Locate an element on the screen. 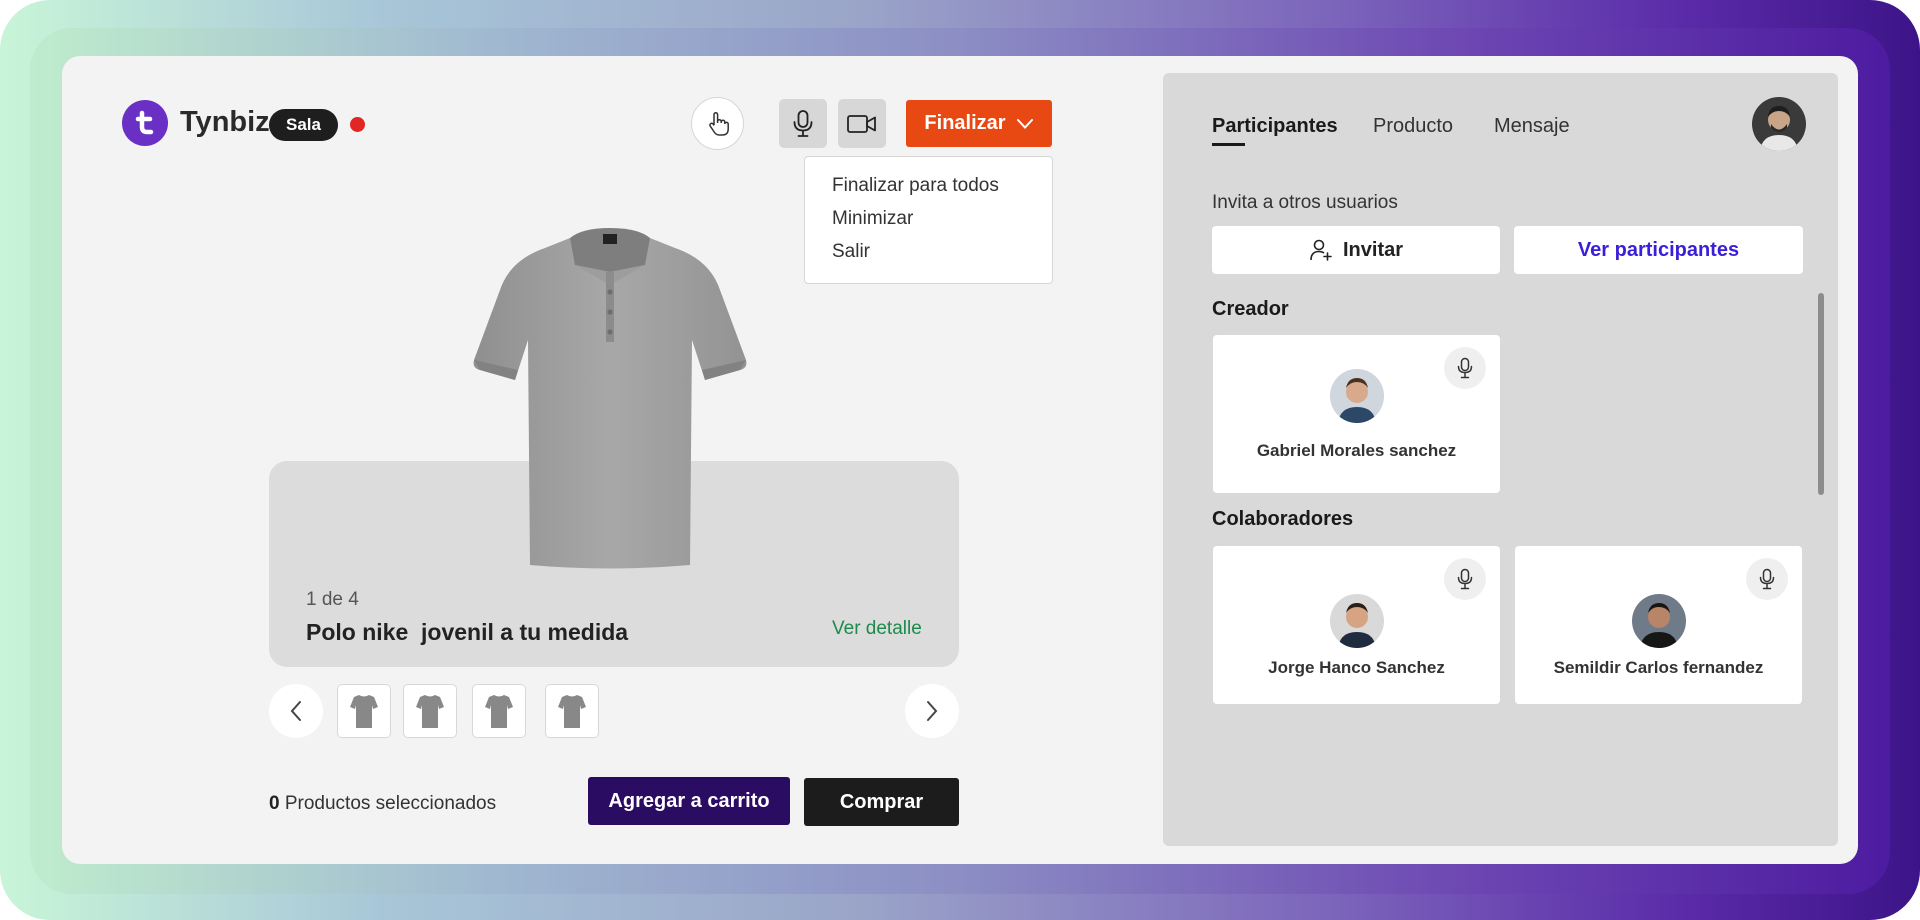 This screenshot has height=920, width=1920. carousel-prev-button is located at coordinates (296, 711).